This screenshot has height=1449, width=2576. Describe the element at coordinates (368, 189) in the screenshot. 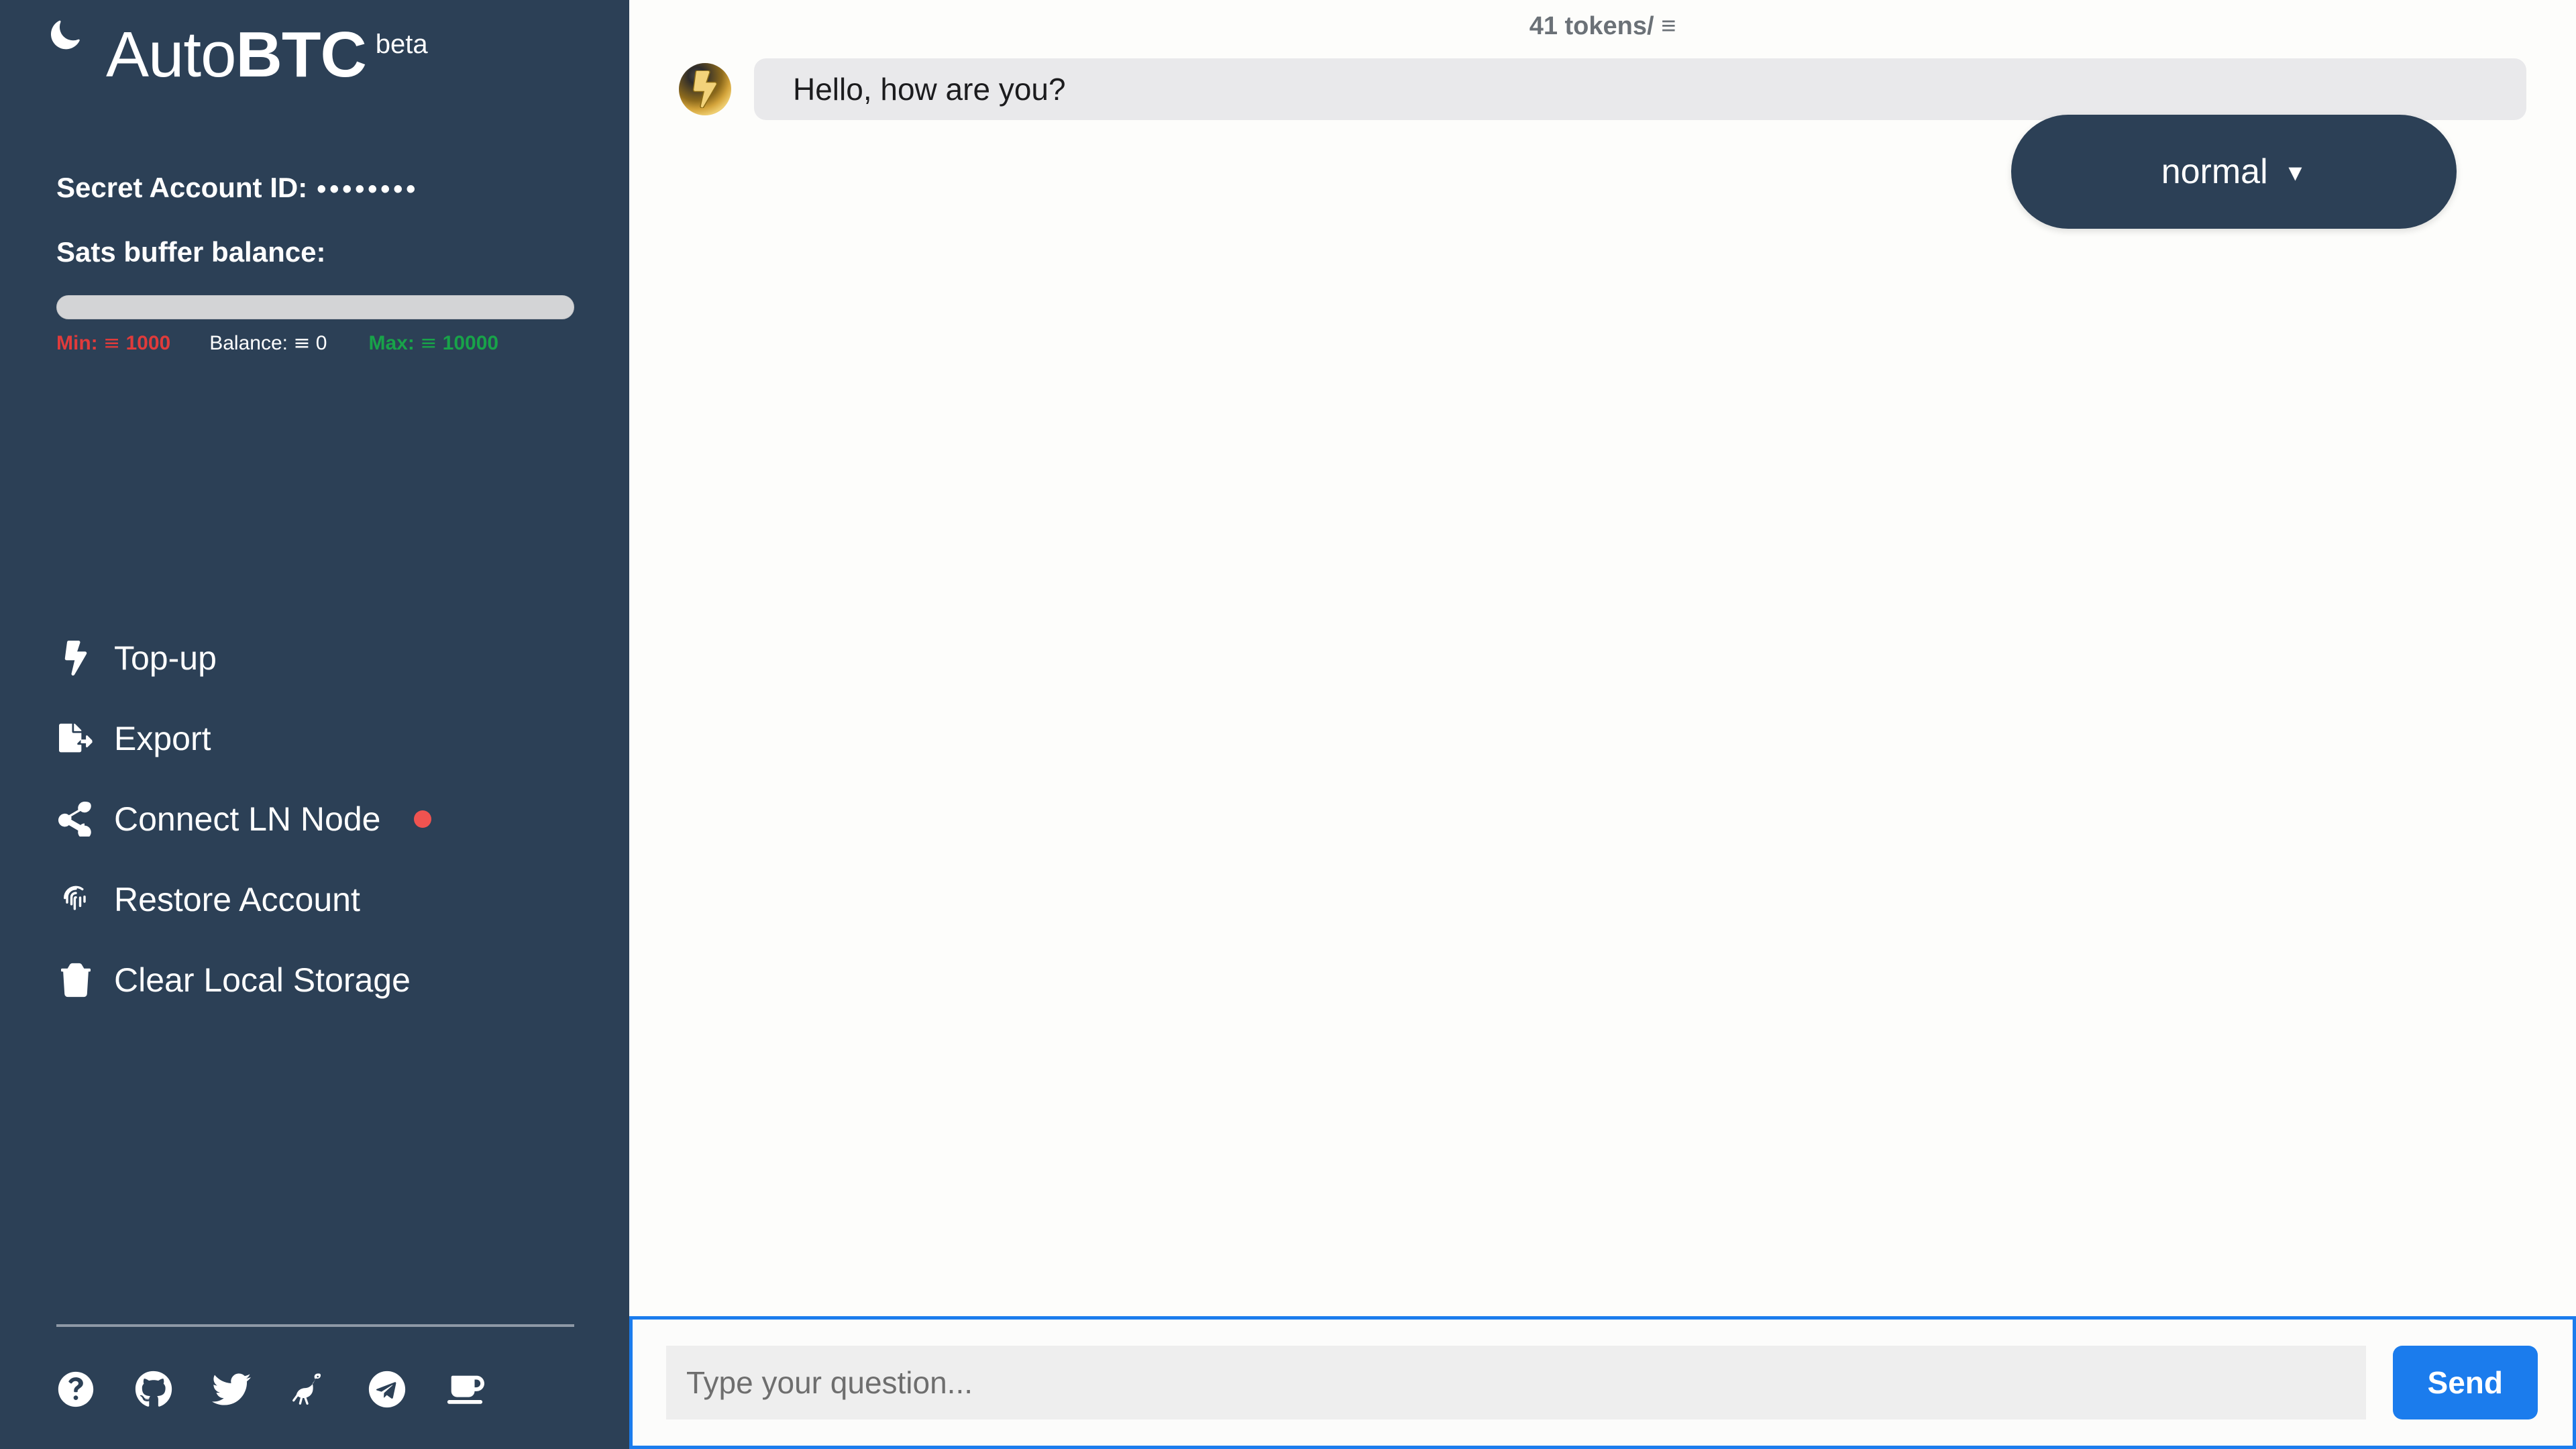

I see `secret-account-id-value: ••••••••` at that location.